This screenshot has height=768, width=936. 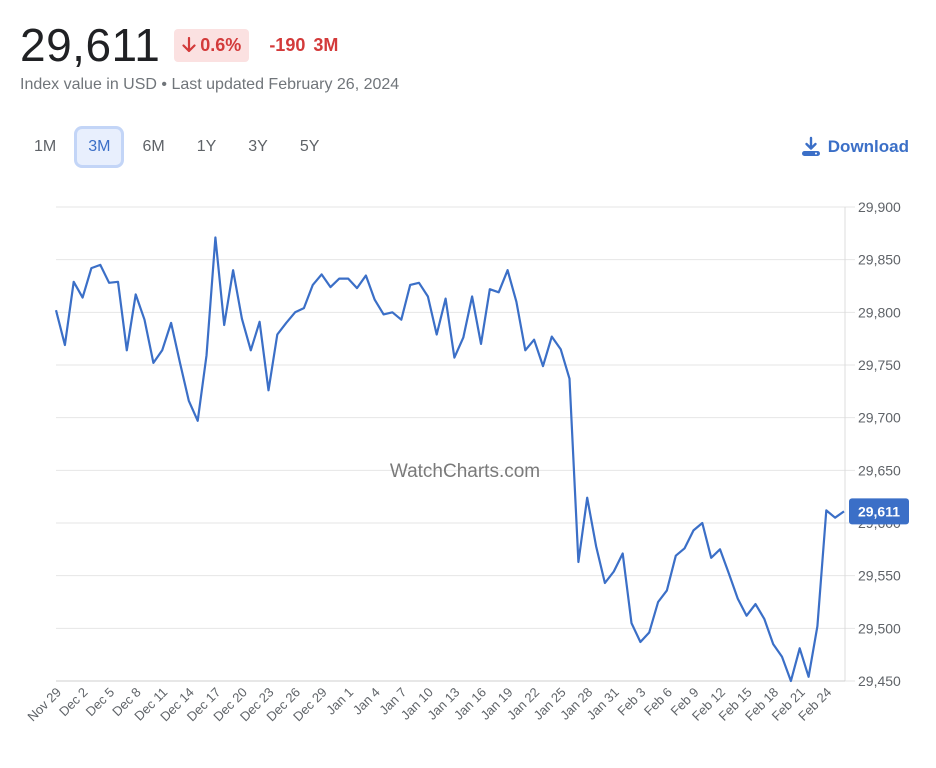 I want to click on range-6m-button: 6M, so click(x=153, y=147).